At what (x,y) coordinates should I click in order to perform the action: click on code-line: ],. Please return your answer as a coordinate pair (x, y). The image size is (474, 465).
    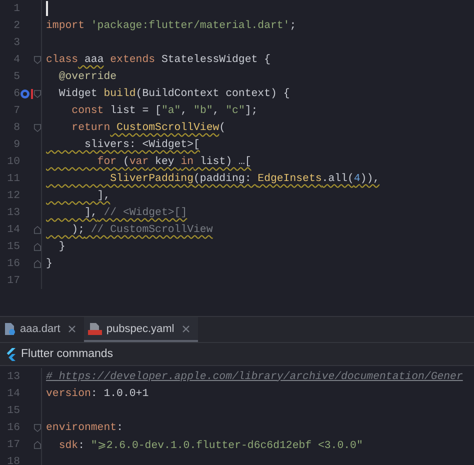
    Looking at the image, I should click on (103, 196).